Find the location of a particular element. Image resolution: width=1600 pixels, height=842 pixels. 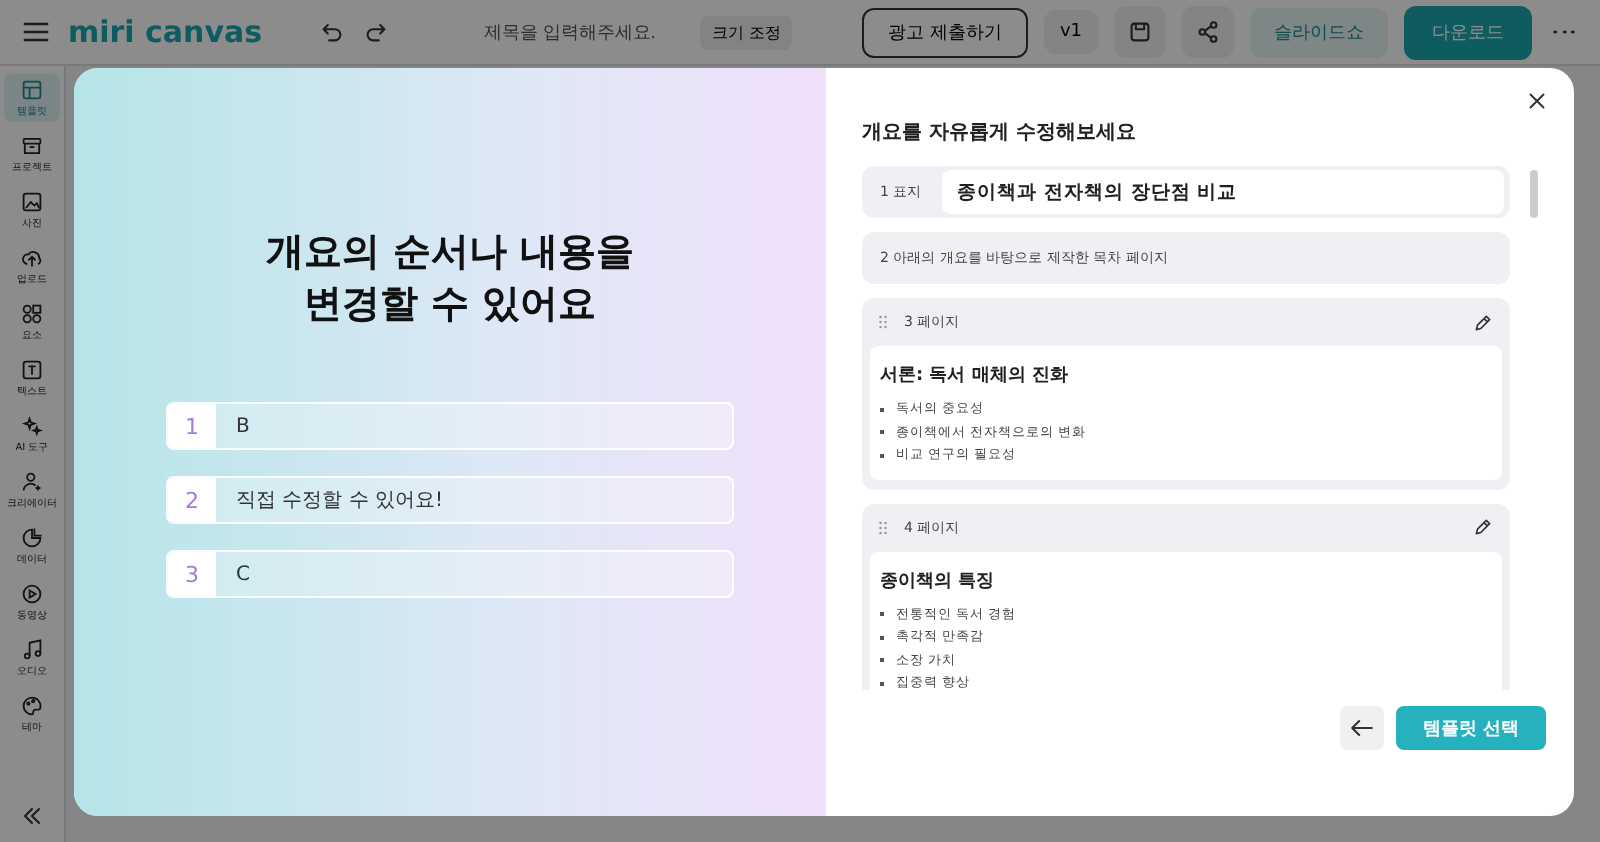

save-icon is located at coordinates (1140, 32).